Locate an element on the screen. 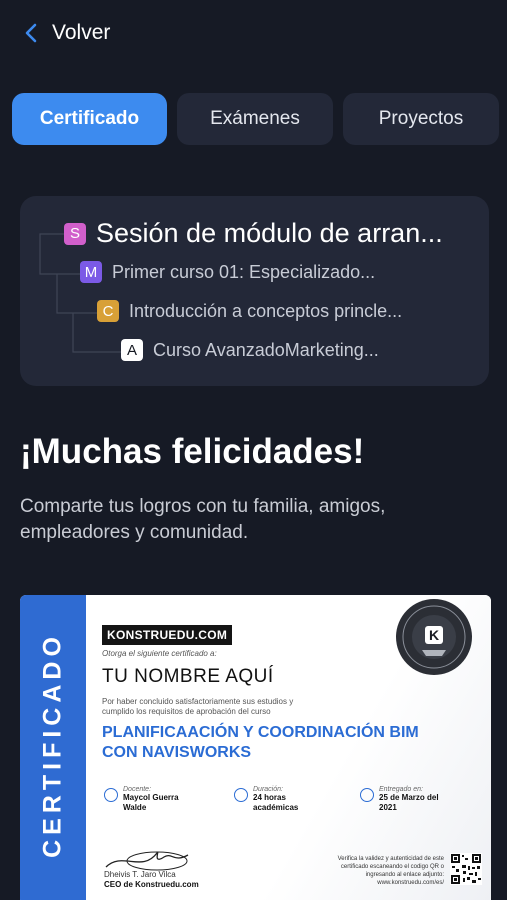  qr-code-icon is located at coordinates (466, 869).